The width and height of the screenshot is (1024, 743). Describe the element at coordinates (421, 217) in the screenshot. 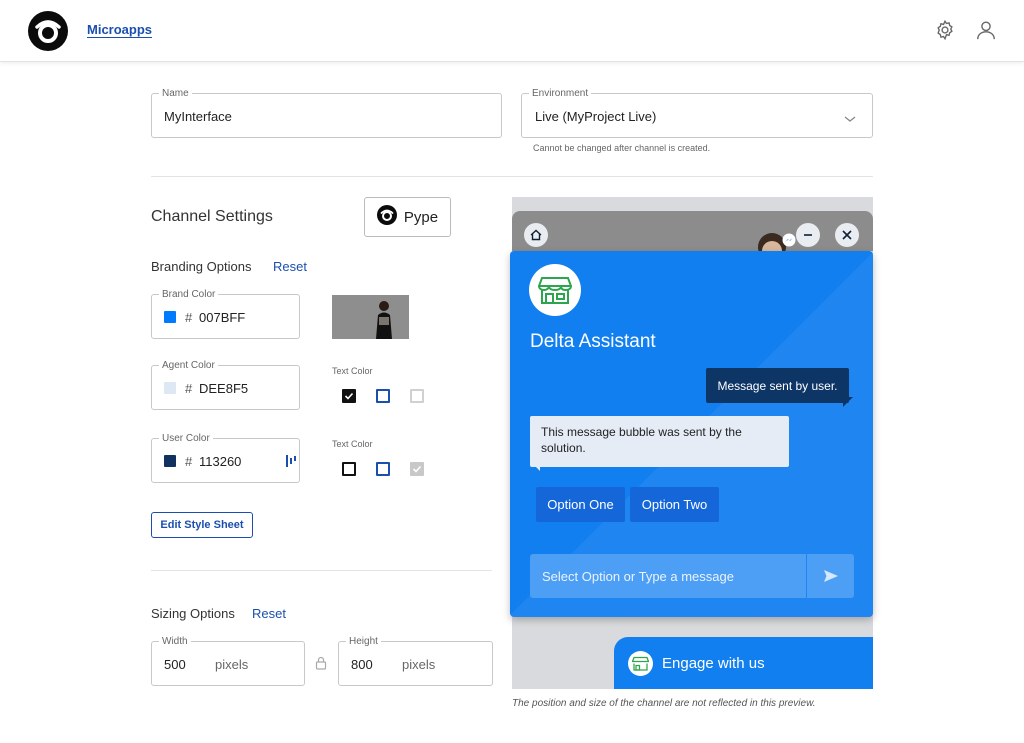

I see `pype-button-label: Pype` at that location.